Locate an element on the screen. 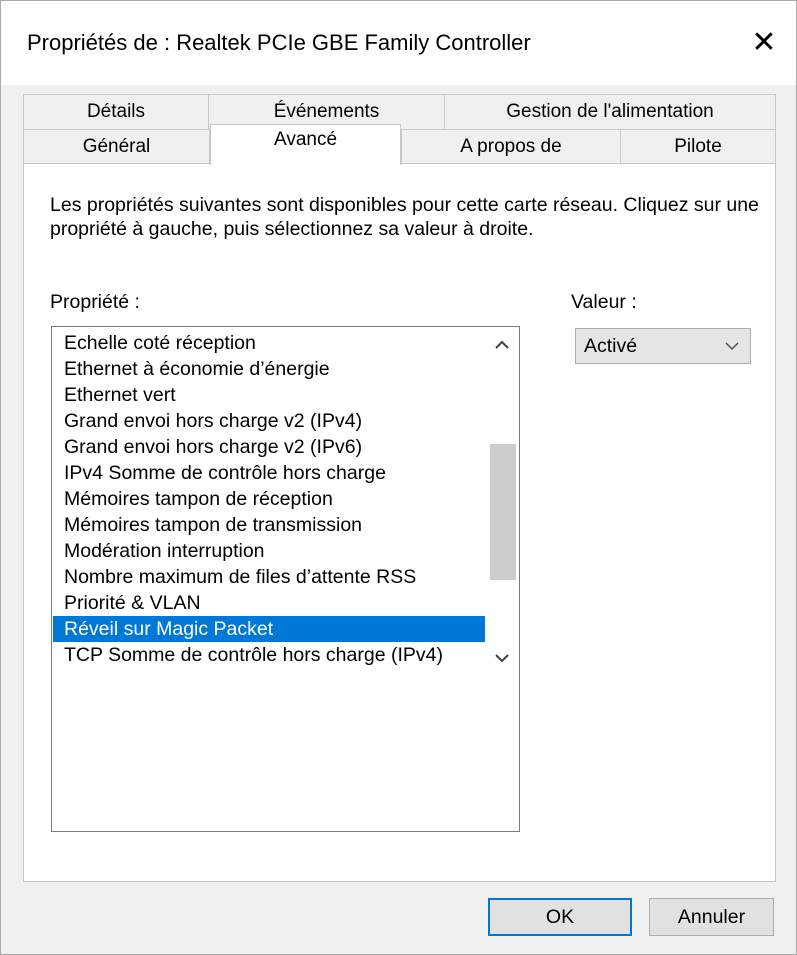 This screenshot has width=797, height=955. cancel-button: Annuler is located at coordinates (711, 917).